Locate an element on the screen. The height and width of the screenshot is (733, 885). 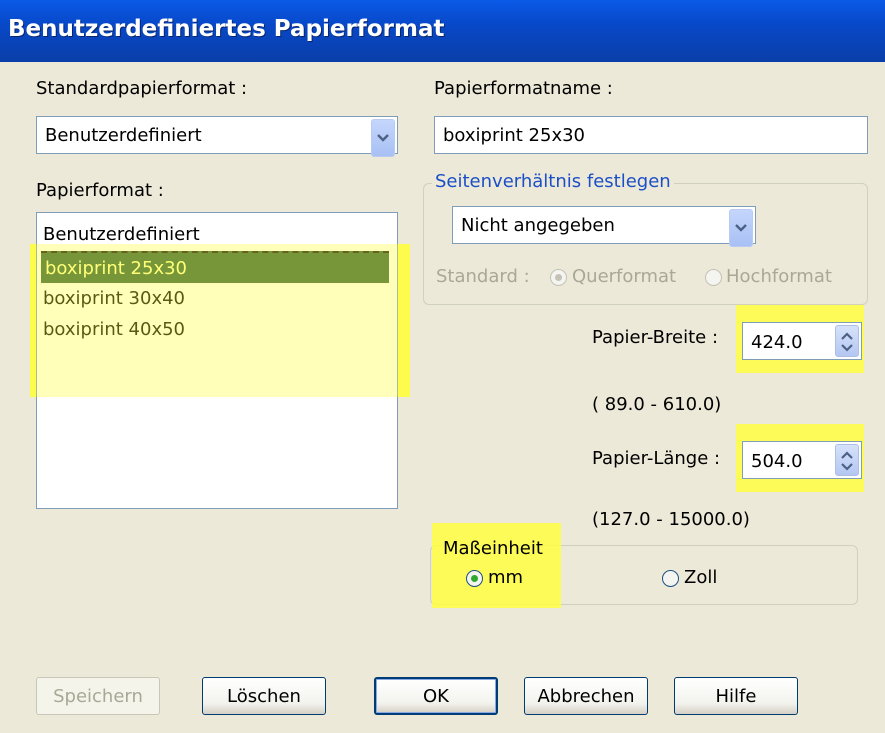
list-item: boxiprint 30x40 is located at coordinates (114, 299).